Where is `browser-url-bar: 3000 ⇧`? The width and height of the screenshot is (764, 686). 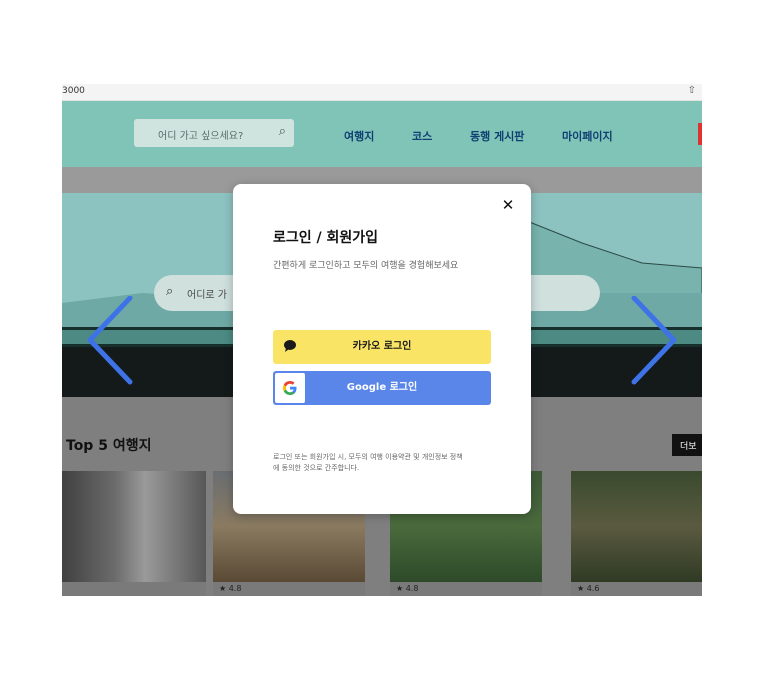 browser-url-bar: 3000 ⇧ is located at coordinates (382, 92).